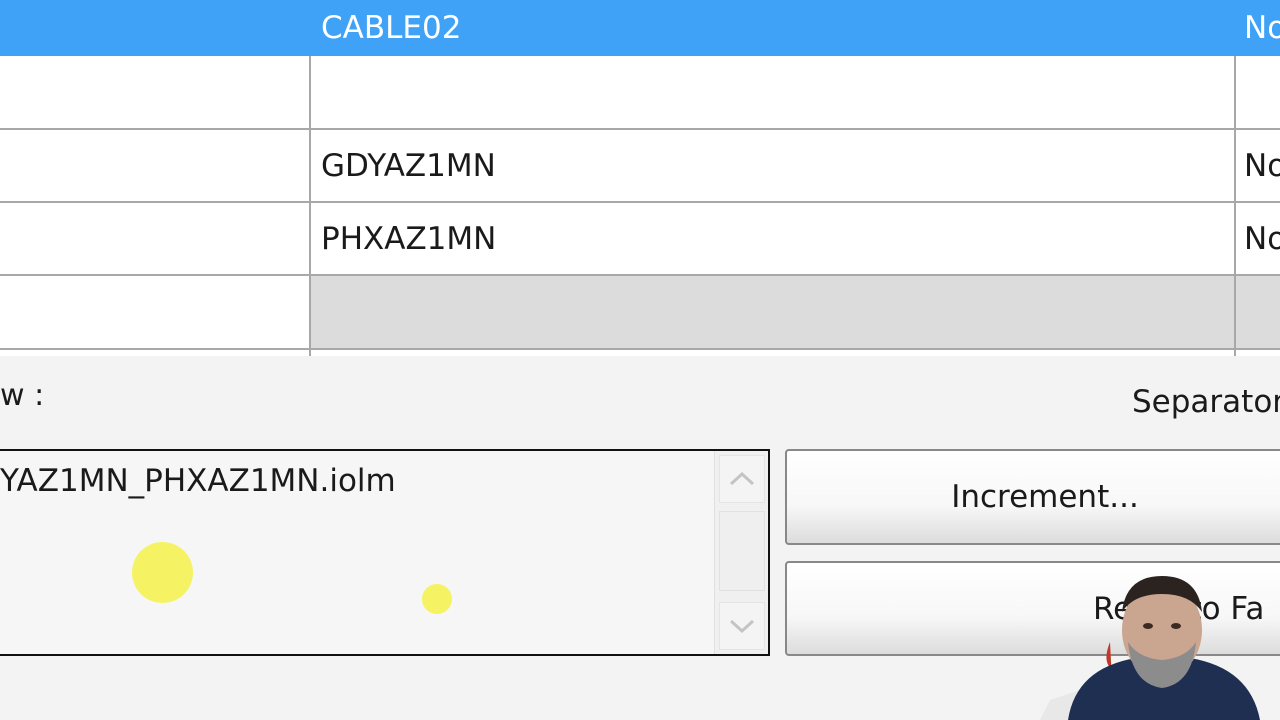 The height and width of the screenshot is (720, 1280). What do you see at coordinates (771, 28) in the screenshot?
I see `grid-cell: CABLE02` at bounding box center [771, 28].